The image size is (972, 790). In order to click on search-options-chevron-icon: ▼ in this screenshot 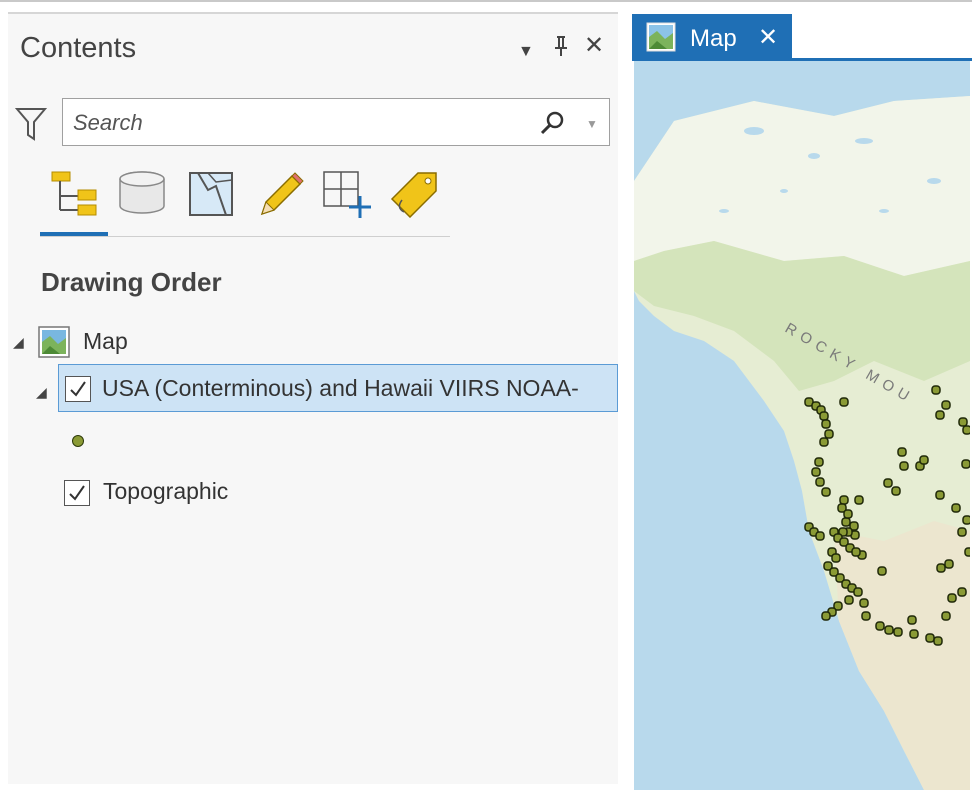, I will do `click(592, 124)`.